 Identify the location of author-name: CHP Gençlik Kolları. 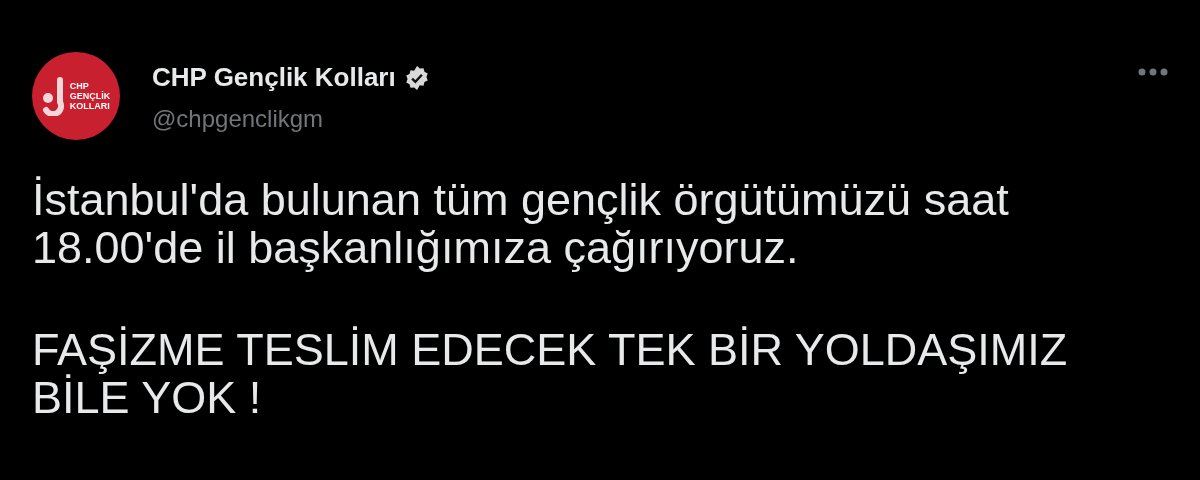
(274, 77).